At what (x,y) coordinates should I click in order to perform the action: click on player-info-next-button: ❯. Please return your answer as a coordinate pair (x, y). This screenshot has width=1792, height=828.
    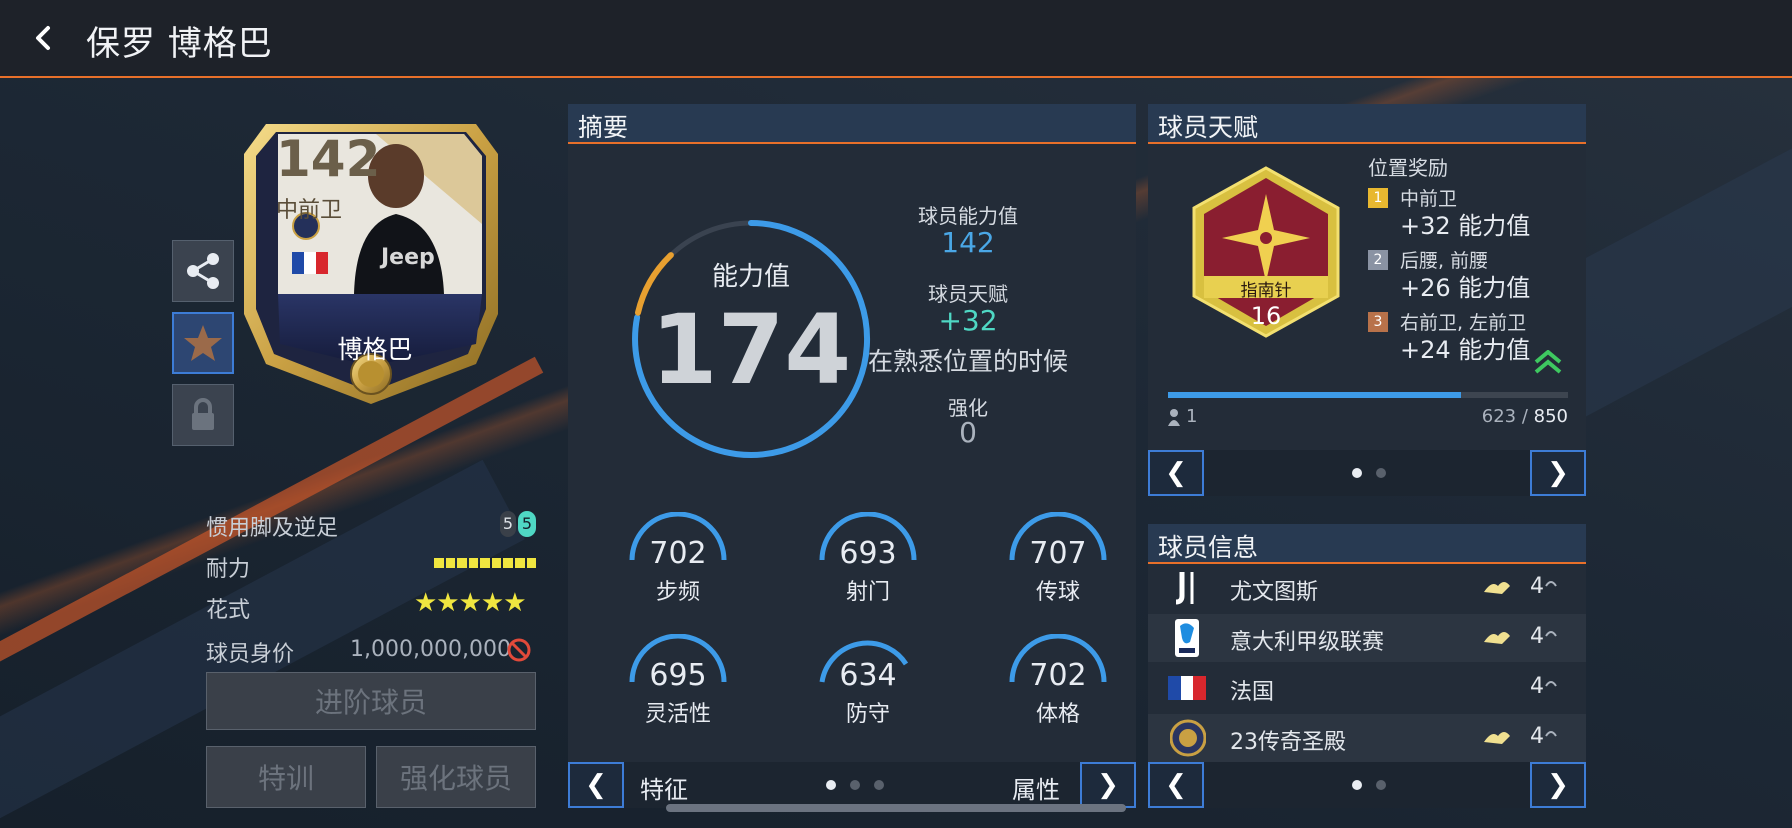
    Looking at the image, I should click on (1558, 785).